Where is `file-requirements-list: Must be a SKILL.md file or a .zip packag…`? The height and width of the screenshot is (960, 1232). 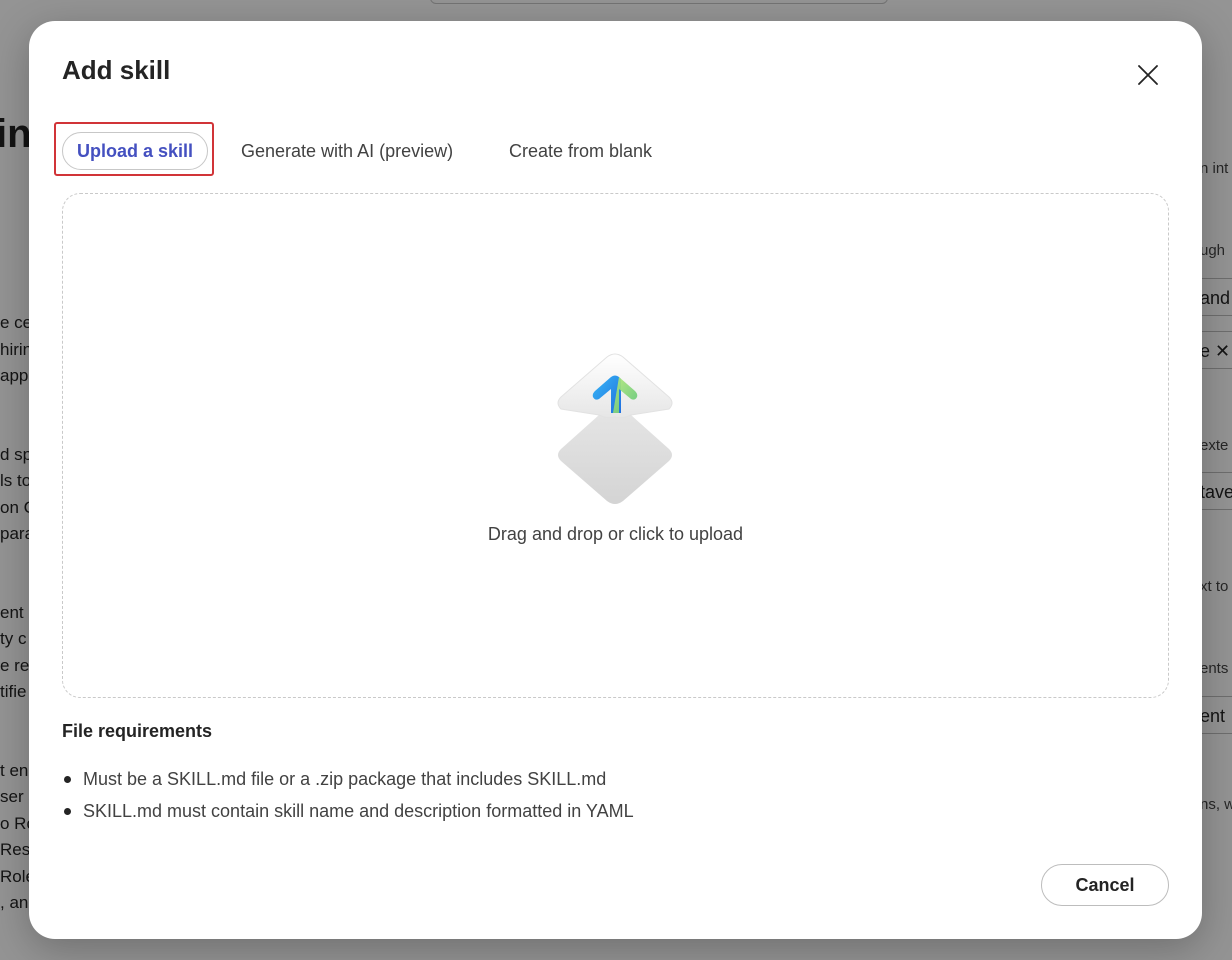 file-requirements-list: Must be a SKILL.md file or a .zip packag… is located at coordinates (348, 797).